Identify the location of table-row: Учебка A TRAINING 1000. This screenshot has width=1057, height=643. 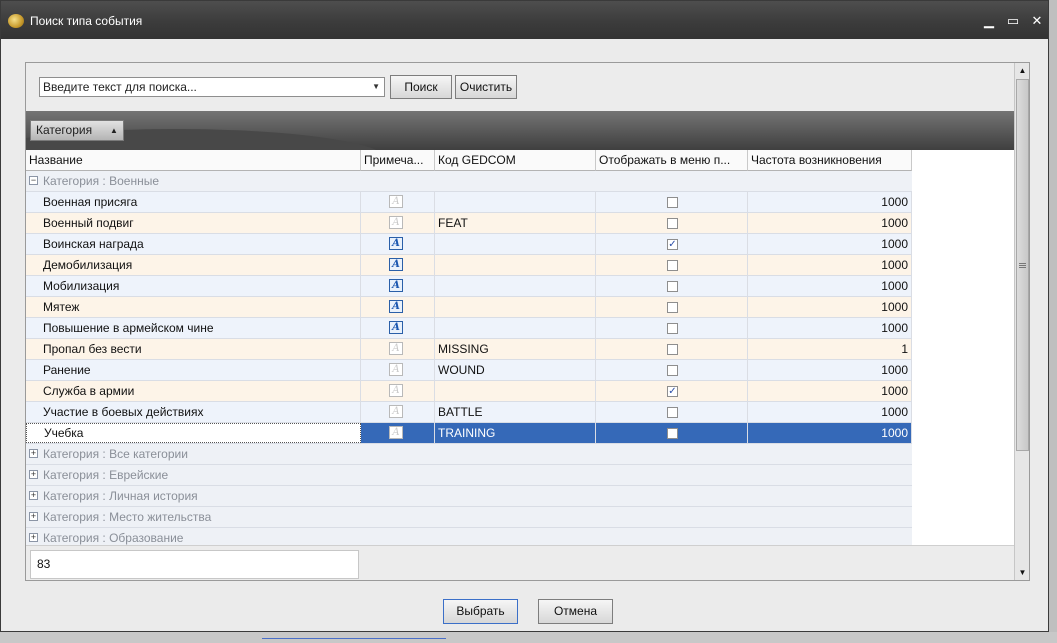
(469, 433).